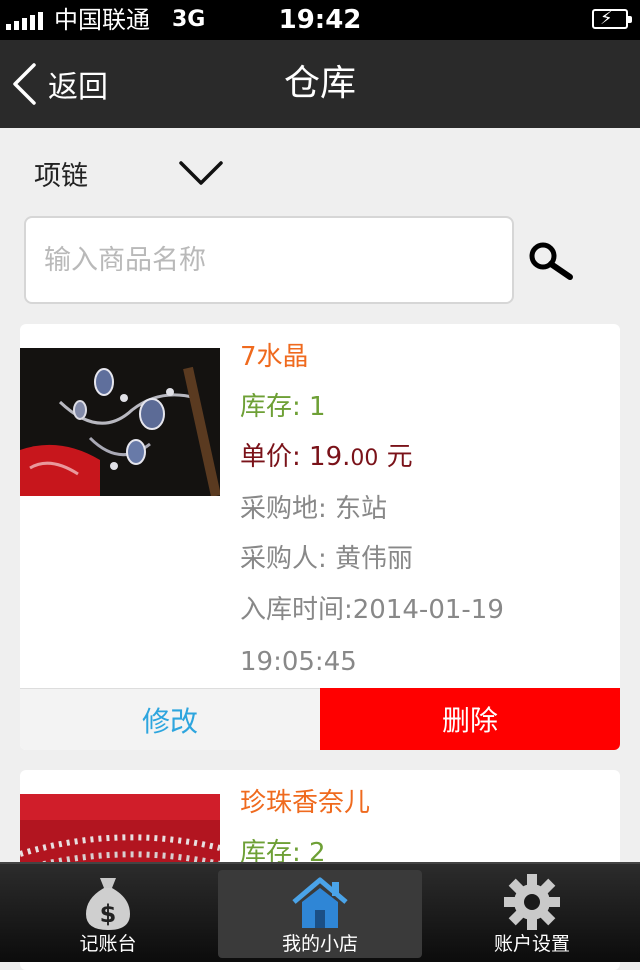 The width and height of the screenshot is (640, 970). I want to click on home-icon, so click(320, 902).